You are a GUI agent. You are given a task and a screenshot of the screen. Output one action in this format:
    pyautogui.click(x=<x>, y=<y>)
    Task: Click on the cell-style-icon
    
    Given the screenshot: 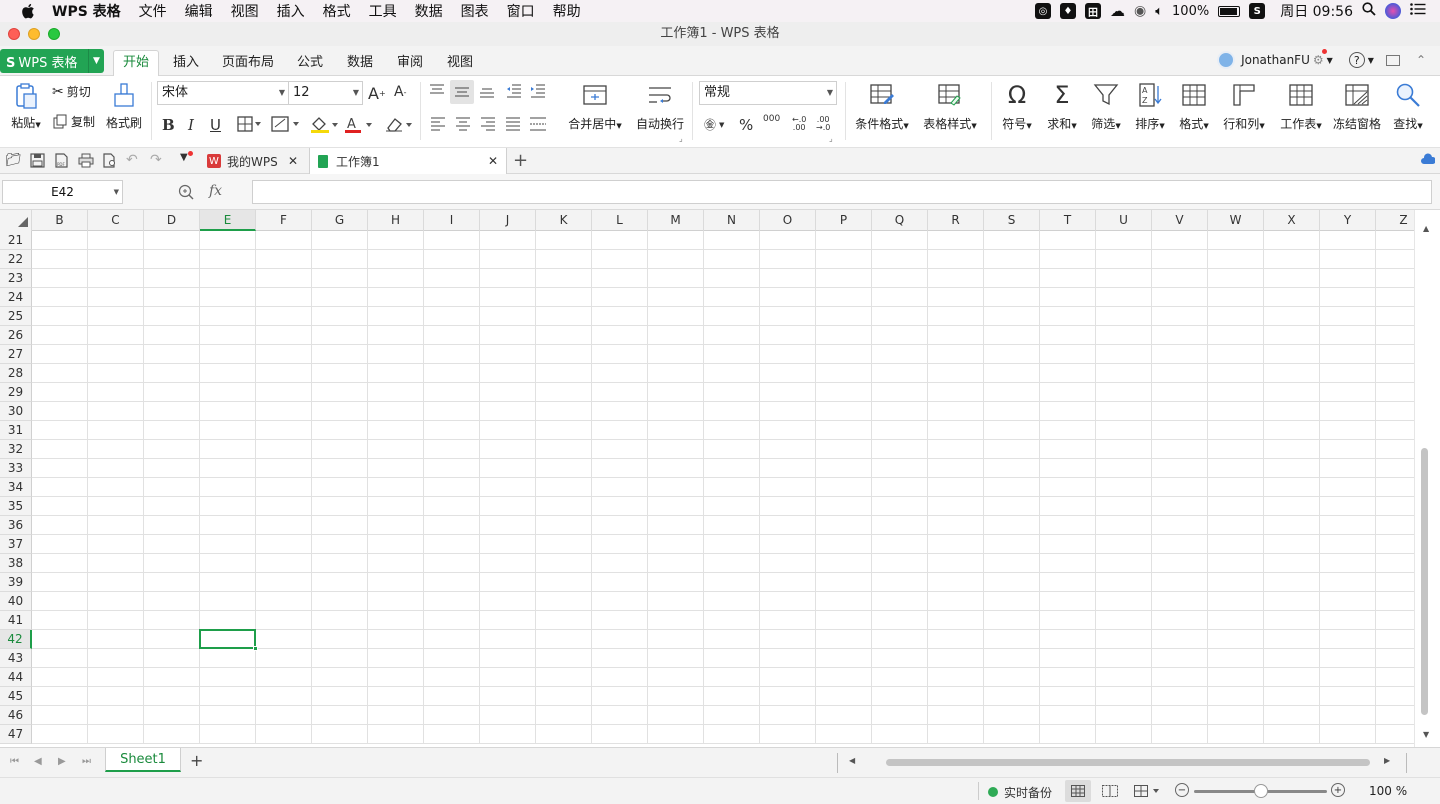 What is the action you would take?
    pyautogui.click(x=286, y=124)
    